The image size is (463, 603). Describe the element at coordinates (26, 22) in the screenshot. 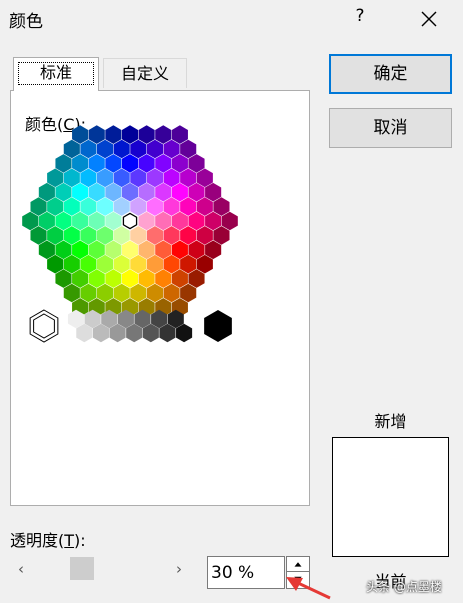

I see `dialog-title: 颜色` at that location.